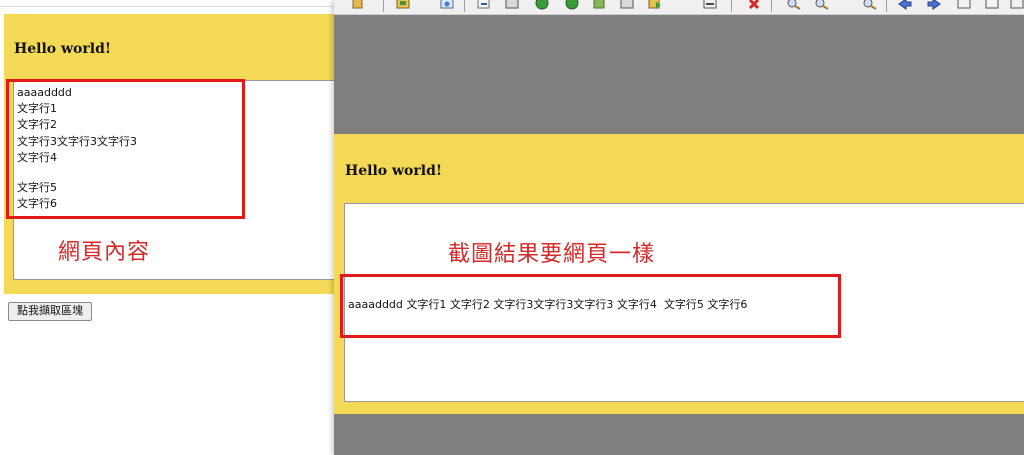  Describe the element at coordinates (754, 5) in the screenshot. I see `delete-icon` at that location.